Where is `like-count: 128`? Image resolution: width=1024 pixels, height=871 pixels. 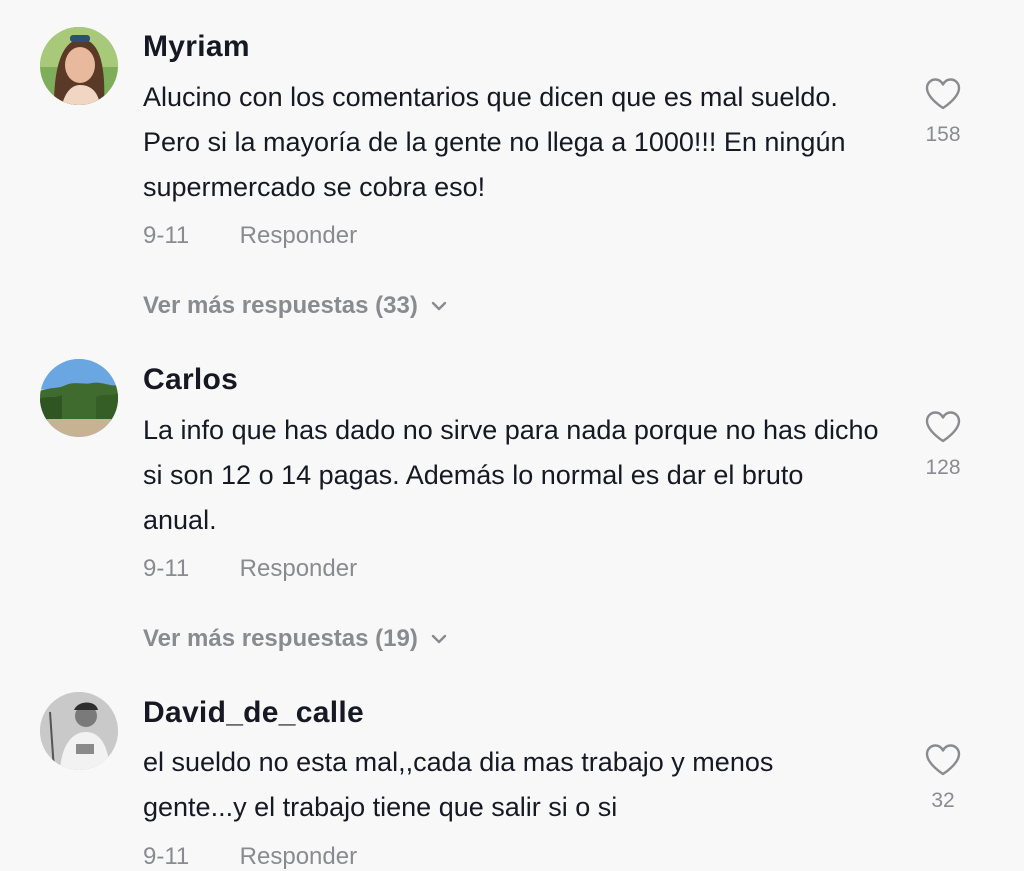
like-count: 128 is located at coordinates (943, 467).